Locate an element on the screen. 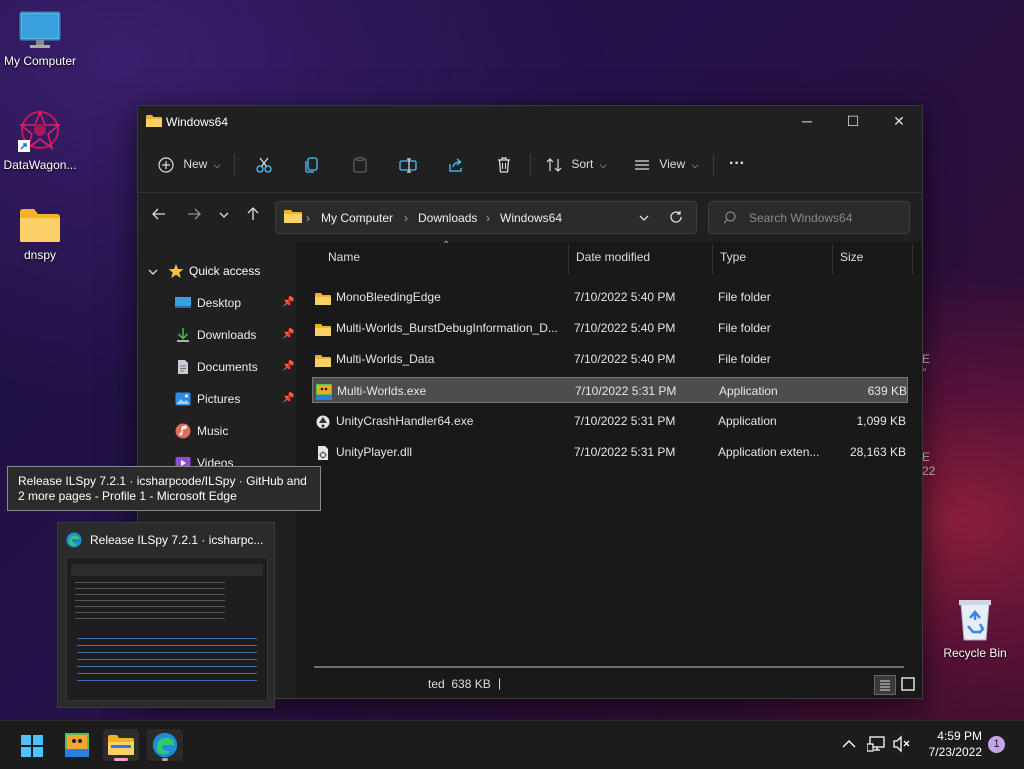 This screenshot has height=769, width=1024. rename-icon is located at coordinates (408, 165).